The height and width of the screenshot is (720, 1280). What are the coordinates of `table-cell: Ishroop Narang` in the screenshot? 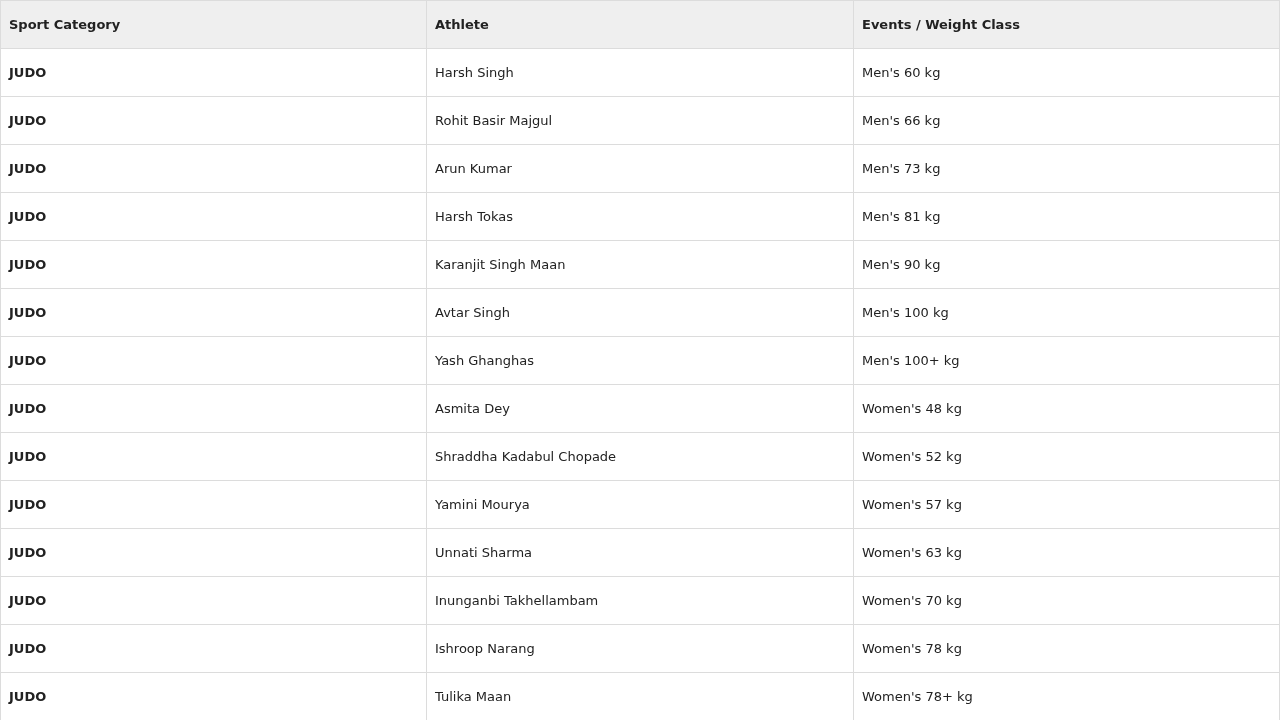 It's located at (639, 649).